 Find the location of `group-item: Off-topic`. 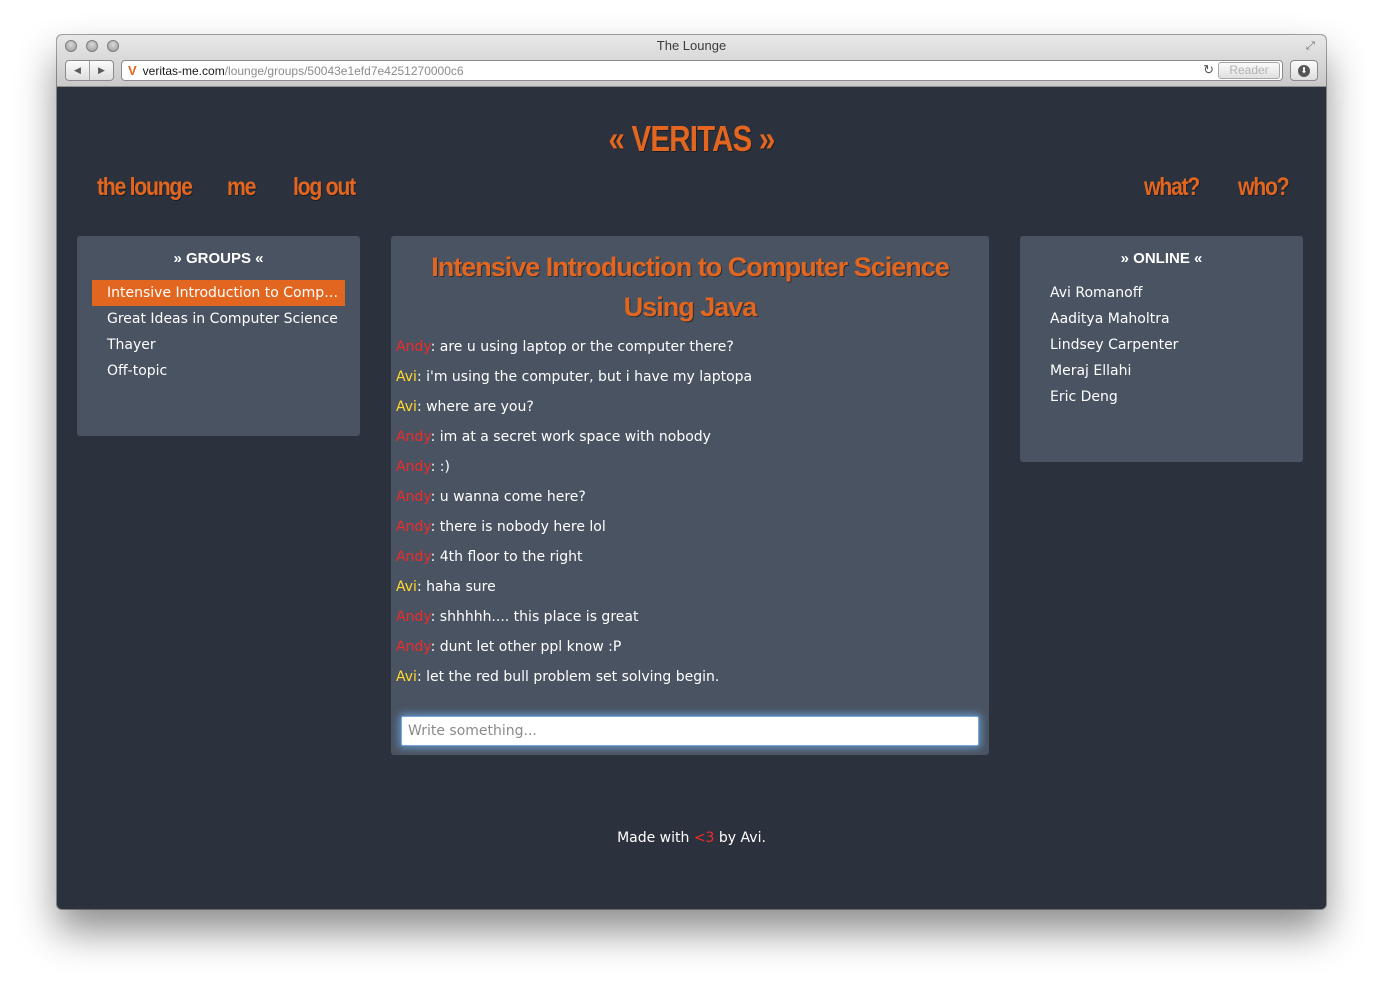

group-item: Off-topic is located at coordinates (218, 371).